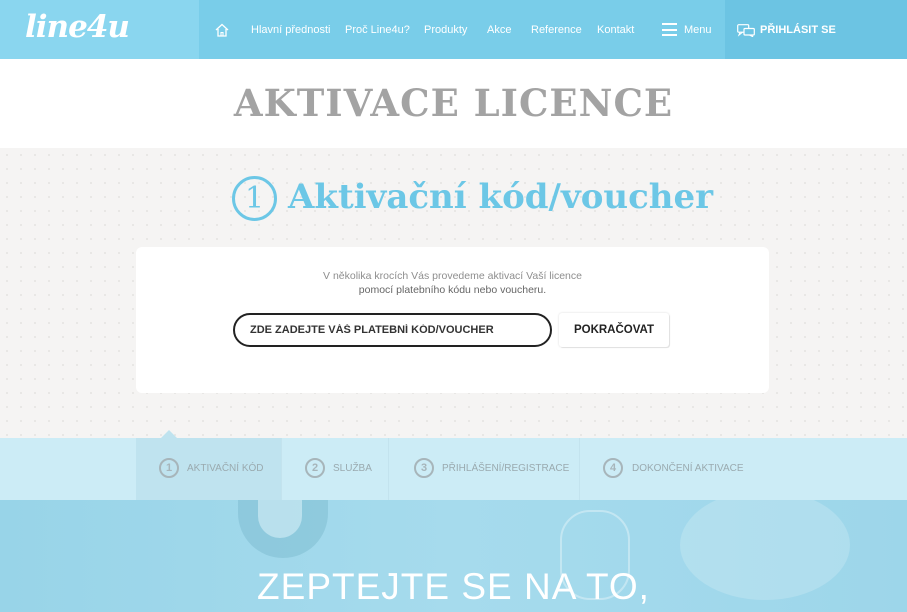 The height and width of the screenshot is (612, 907). What do you see at coordinates (225, 468) in the screenshot?
I see `step-1-label: AKTIVAČNÍ KÓD` at bounding box center [225, 468].